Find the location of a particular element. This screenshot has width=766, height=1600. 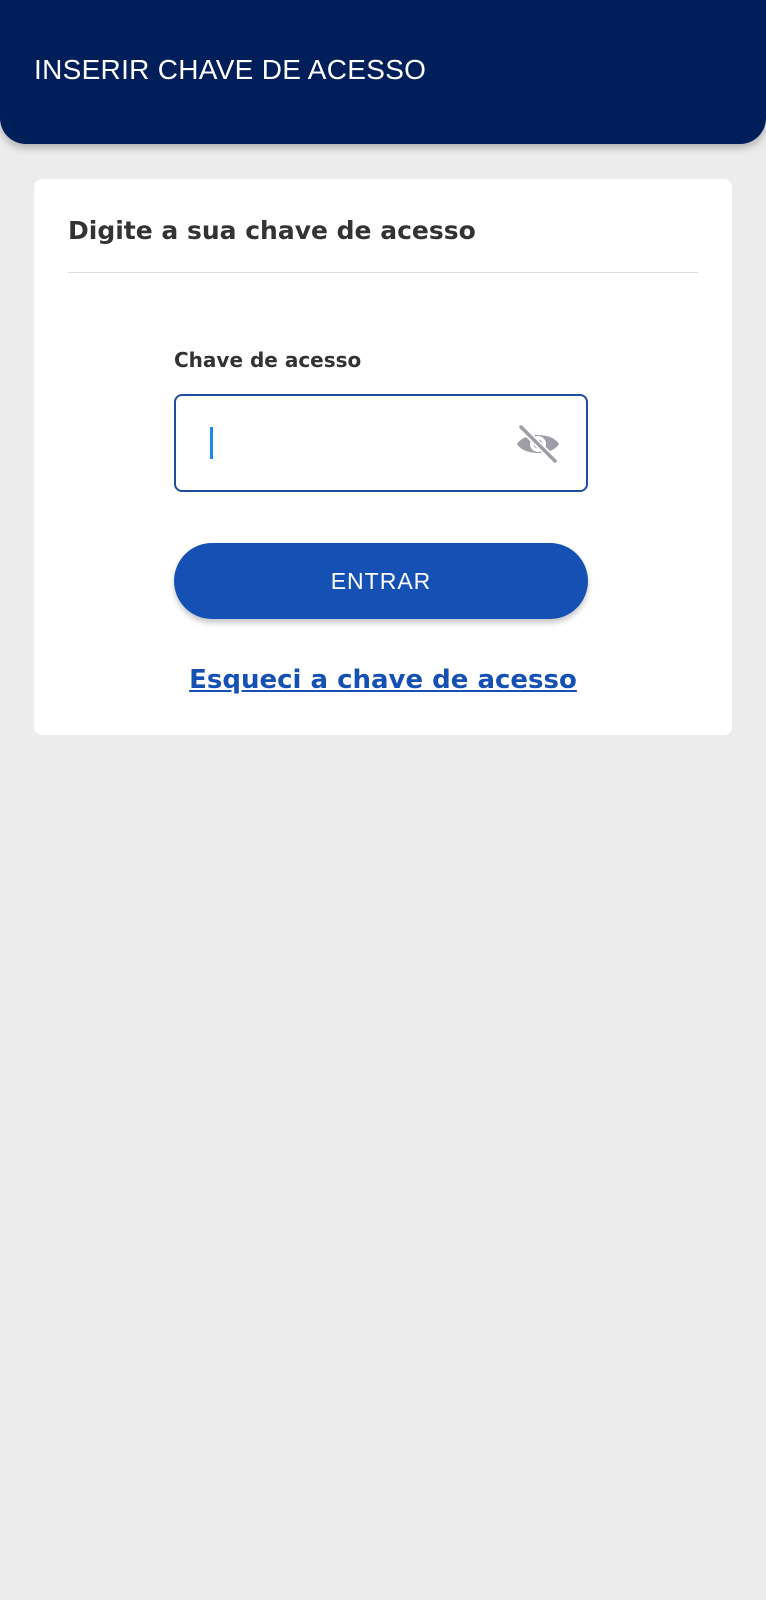

app-bar: INSERIR CHAVE DE ACESSO is located at coordinates (383, 72).